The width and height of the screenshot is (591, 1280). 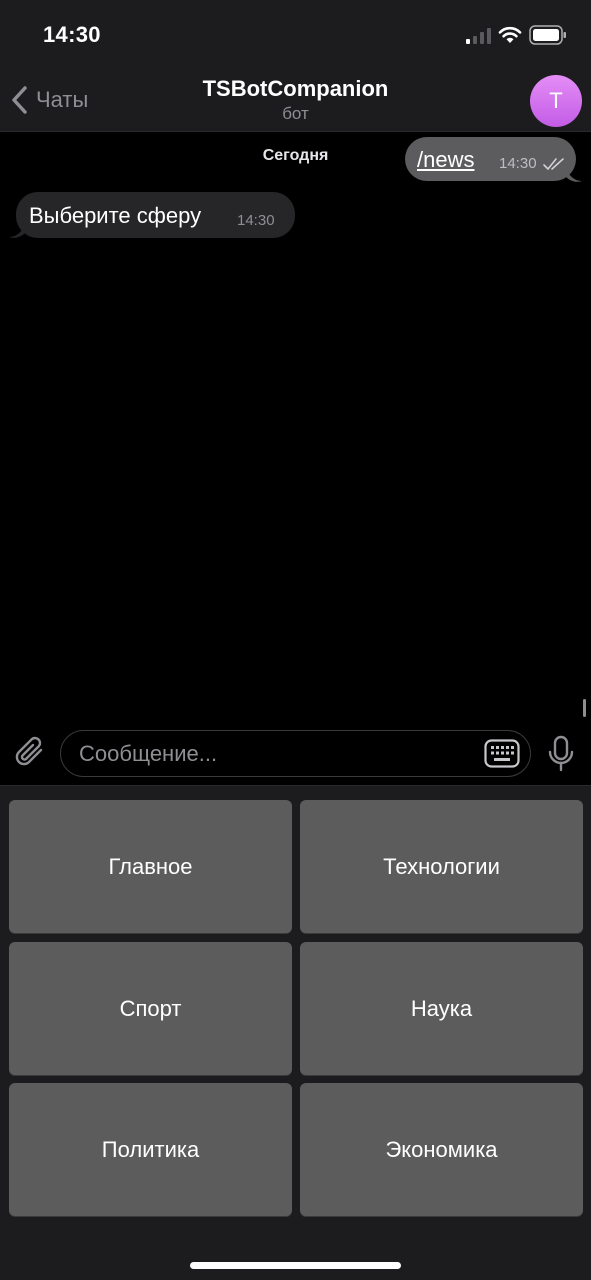 I want to click on bot-avatar: T, so click(x=556, y=101).